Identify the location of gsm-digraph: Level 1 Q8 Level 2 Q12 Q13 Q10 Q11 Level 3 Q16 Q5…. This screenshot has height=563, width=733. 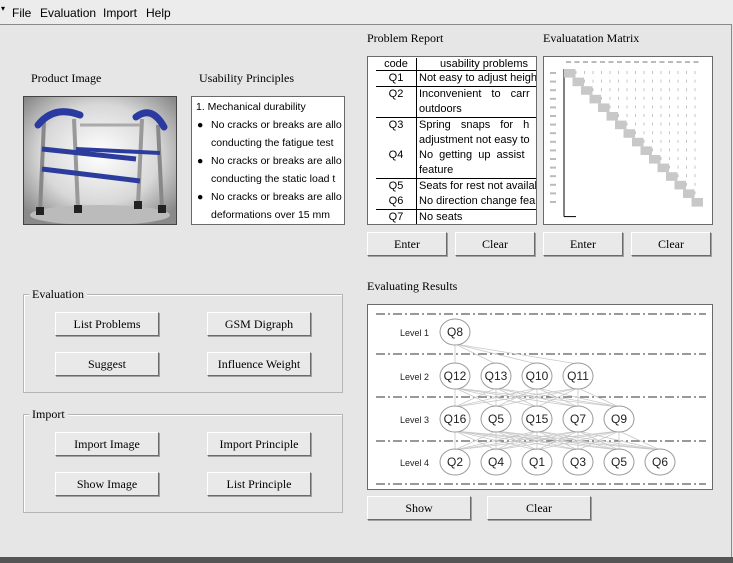
(541, 399).